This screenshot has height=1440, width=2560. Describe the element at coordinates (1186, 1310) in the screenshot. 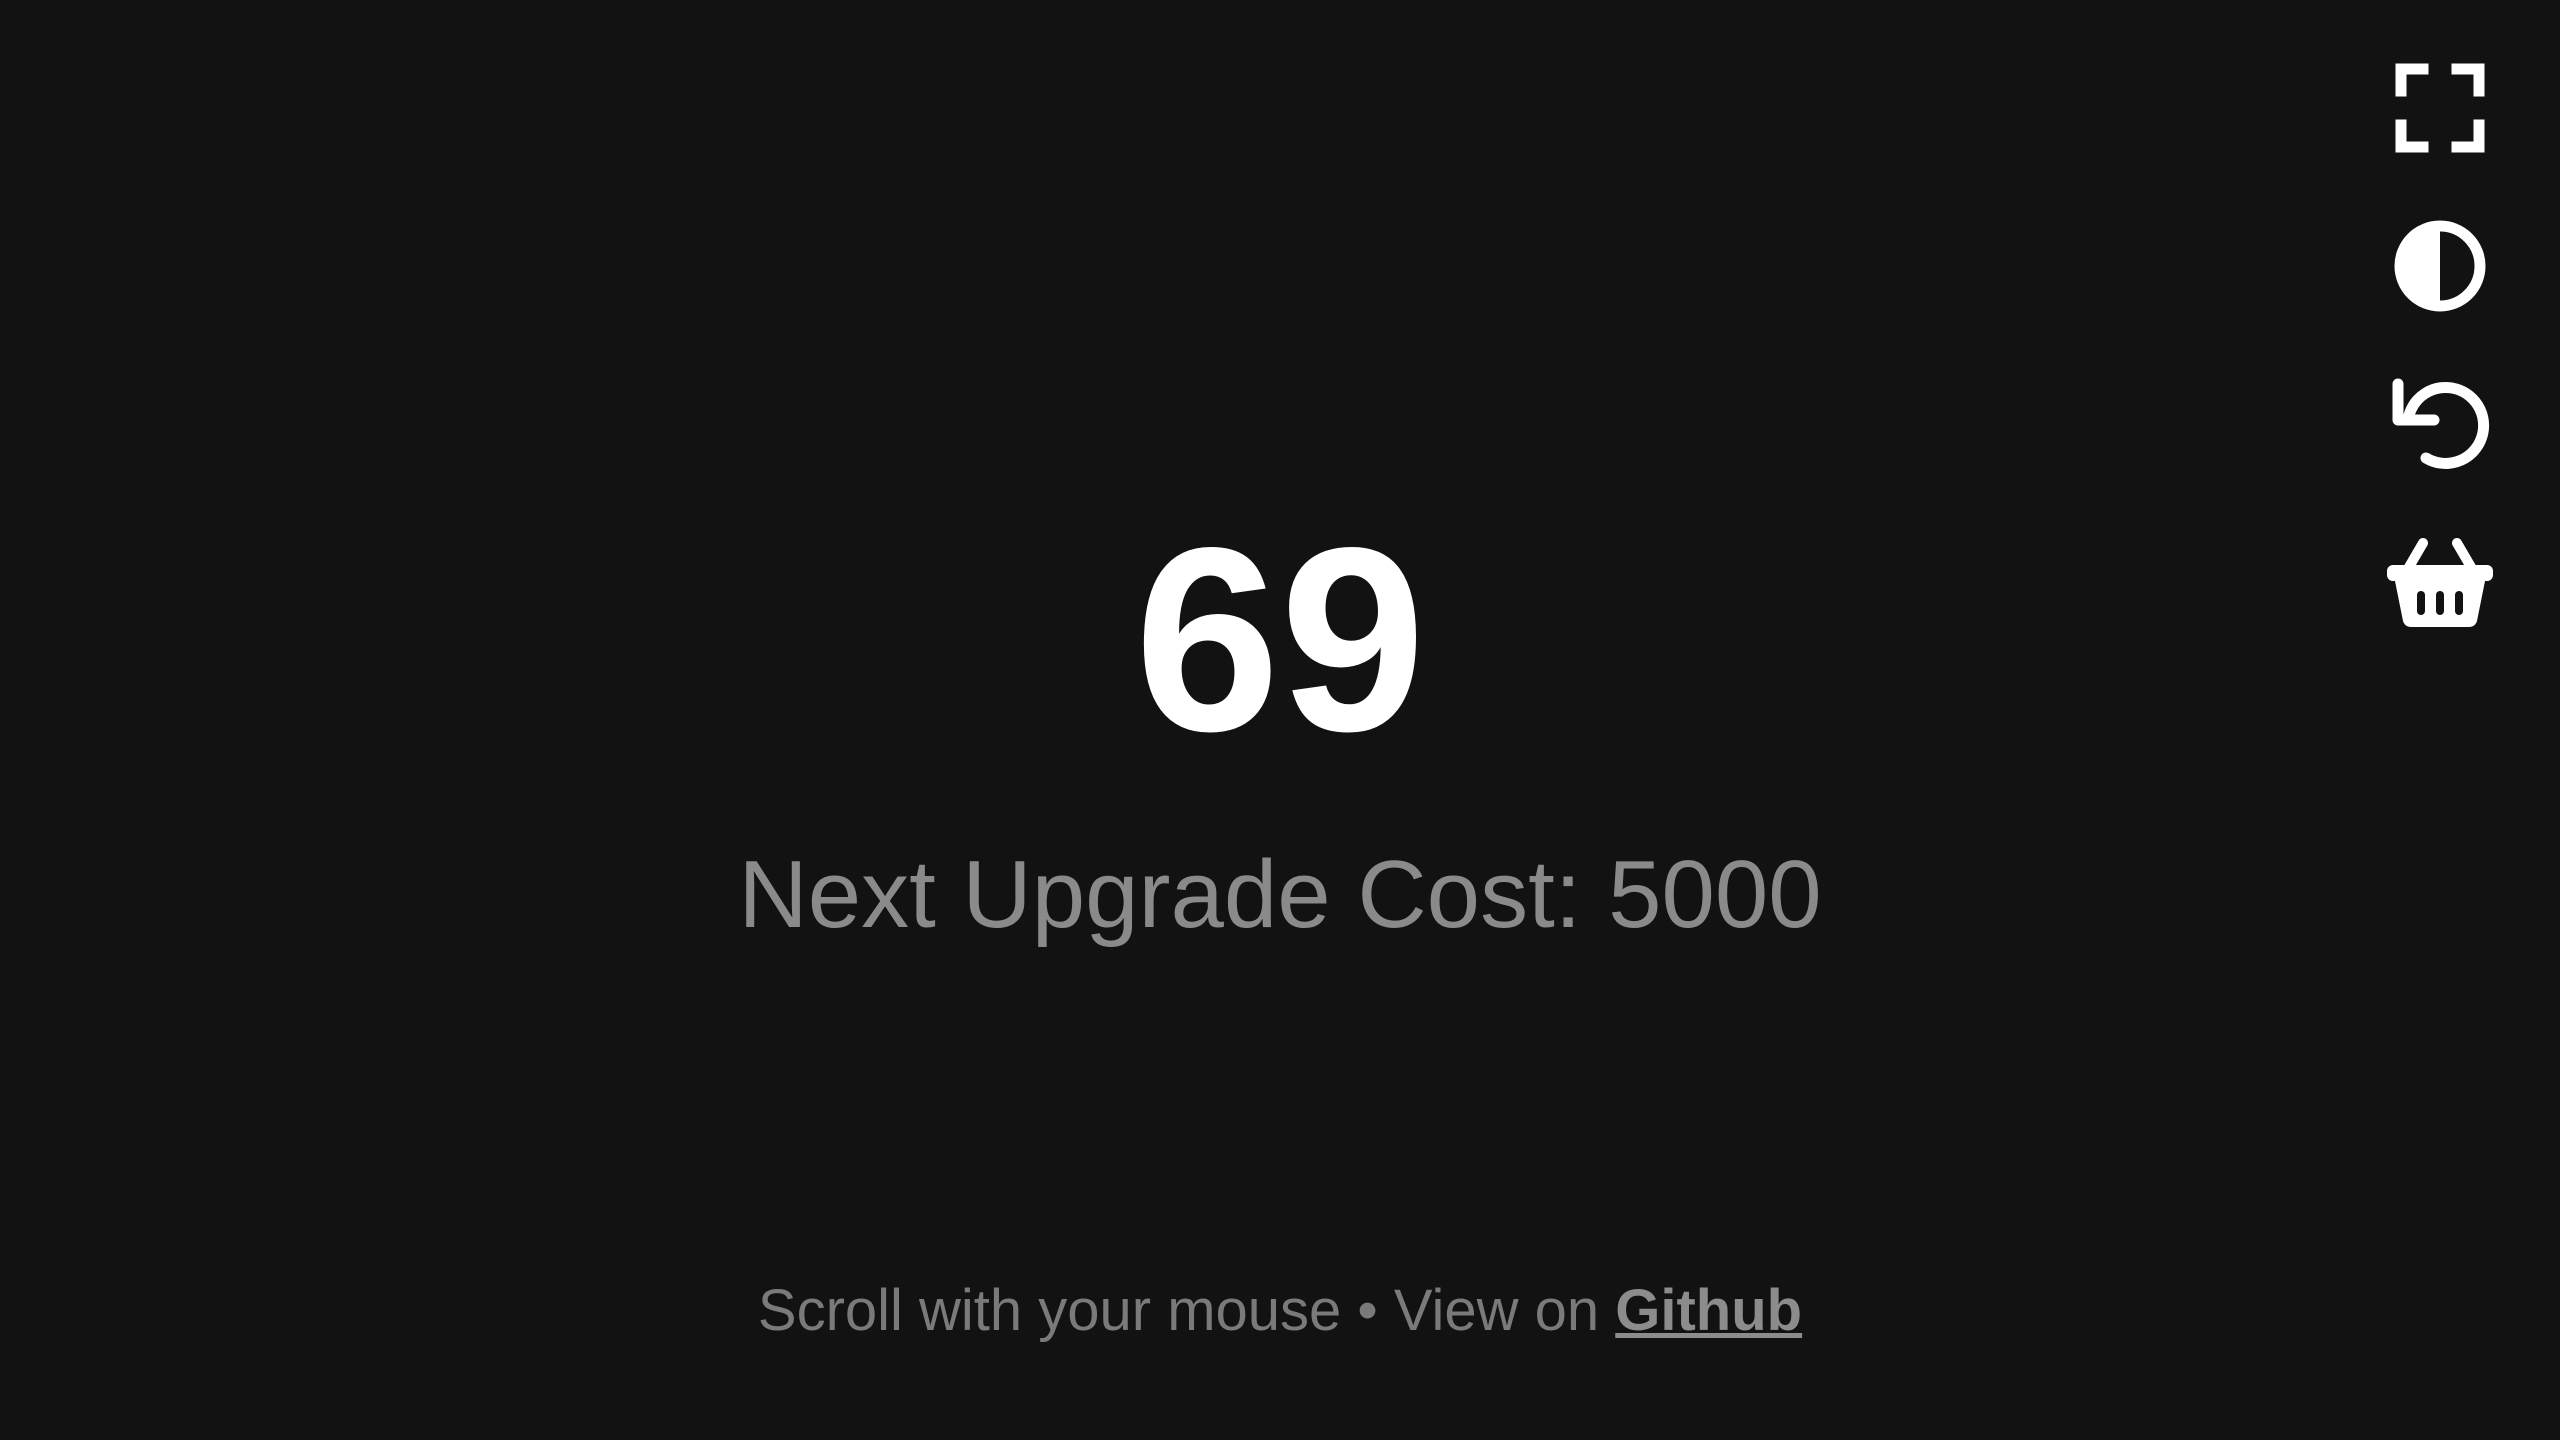

I see `footer-text: Scroll with your mouse • View on` at that location.